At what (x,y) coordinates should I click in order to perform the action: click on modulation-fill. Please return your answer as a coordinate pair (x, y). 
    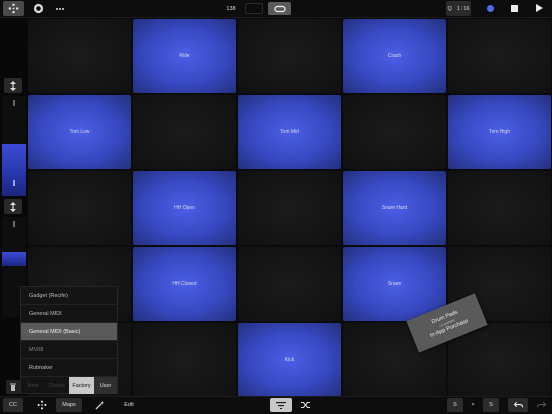
    Looking at the image, I should click on (14, 259).